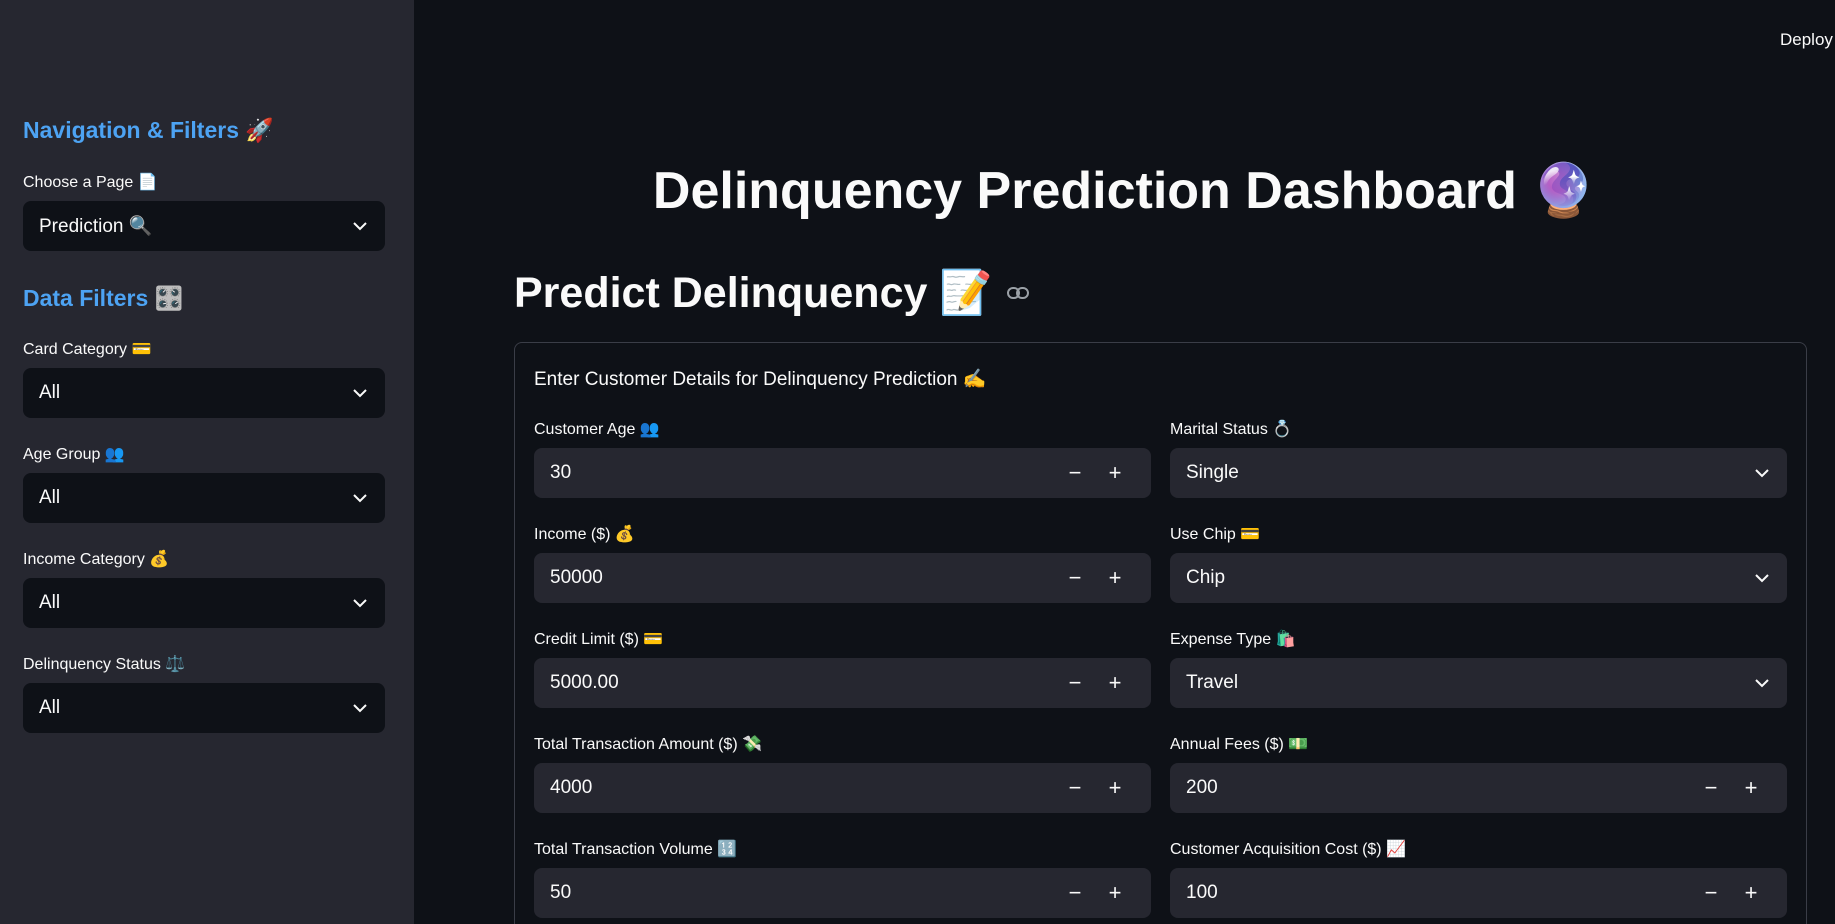  I want to click on customer-acquisition-cost-input: 100 − +, so click(1478, 893).